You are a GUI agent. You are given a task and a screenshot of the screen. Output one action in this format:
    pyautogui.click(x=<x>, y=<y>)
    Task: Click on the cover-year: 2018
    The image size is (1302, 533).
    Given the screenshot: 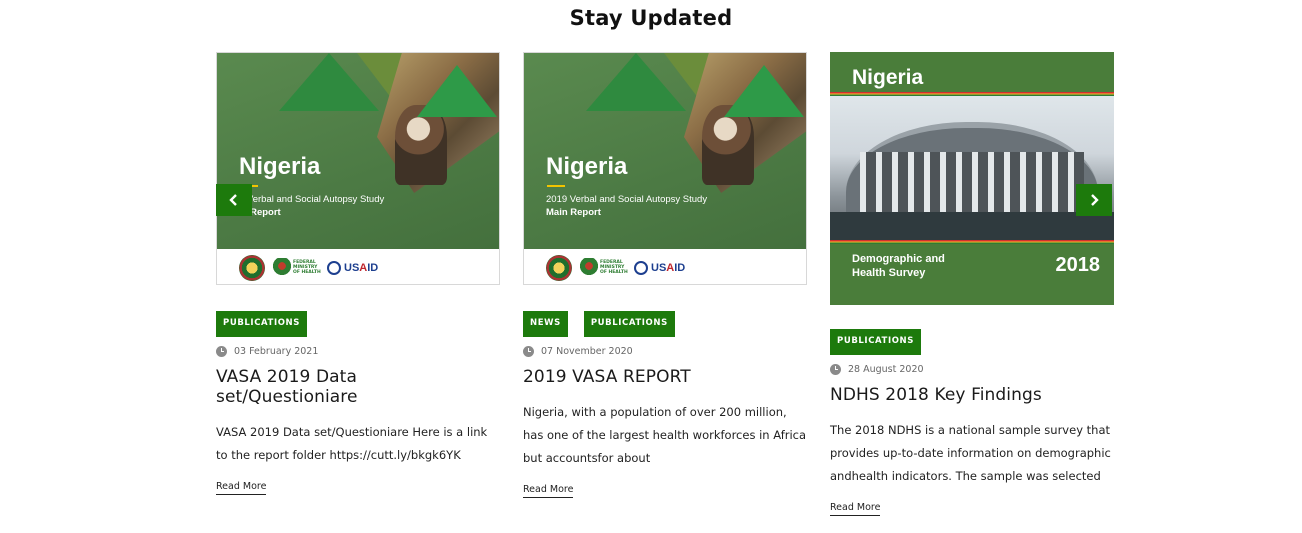 What is the action you would take?
    pyautogui.click(x=1078, y=265)
    